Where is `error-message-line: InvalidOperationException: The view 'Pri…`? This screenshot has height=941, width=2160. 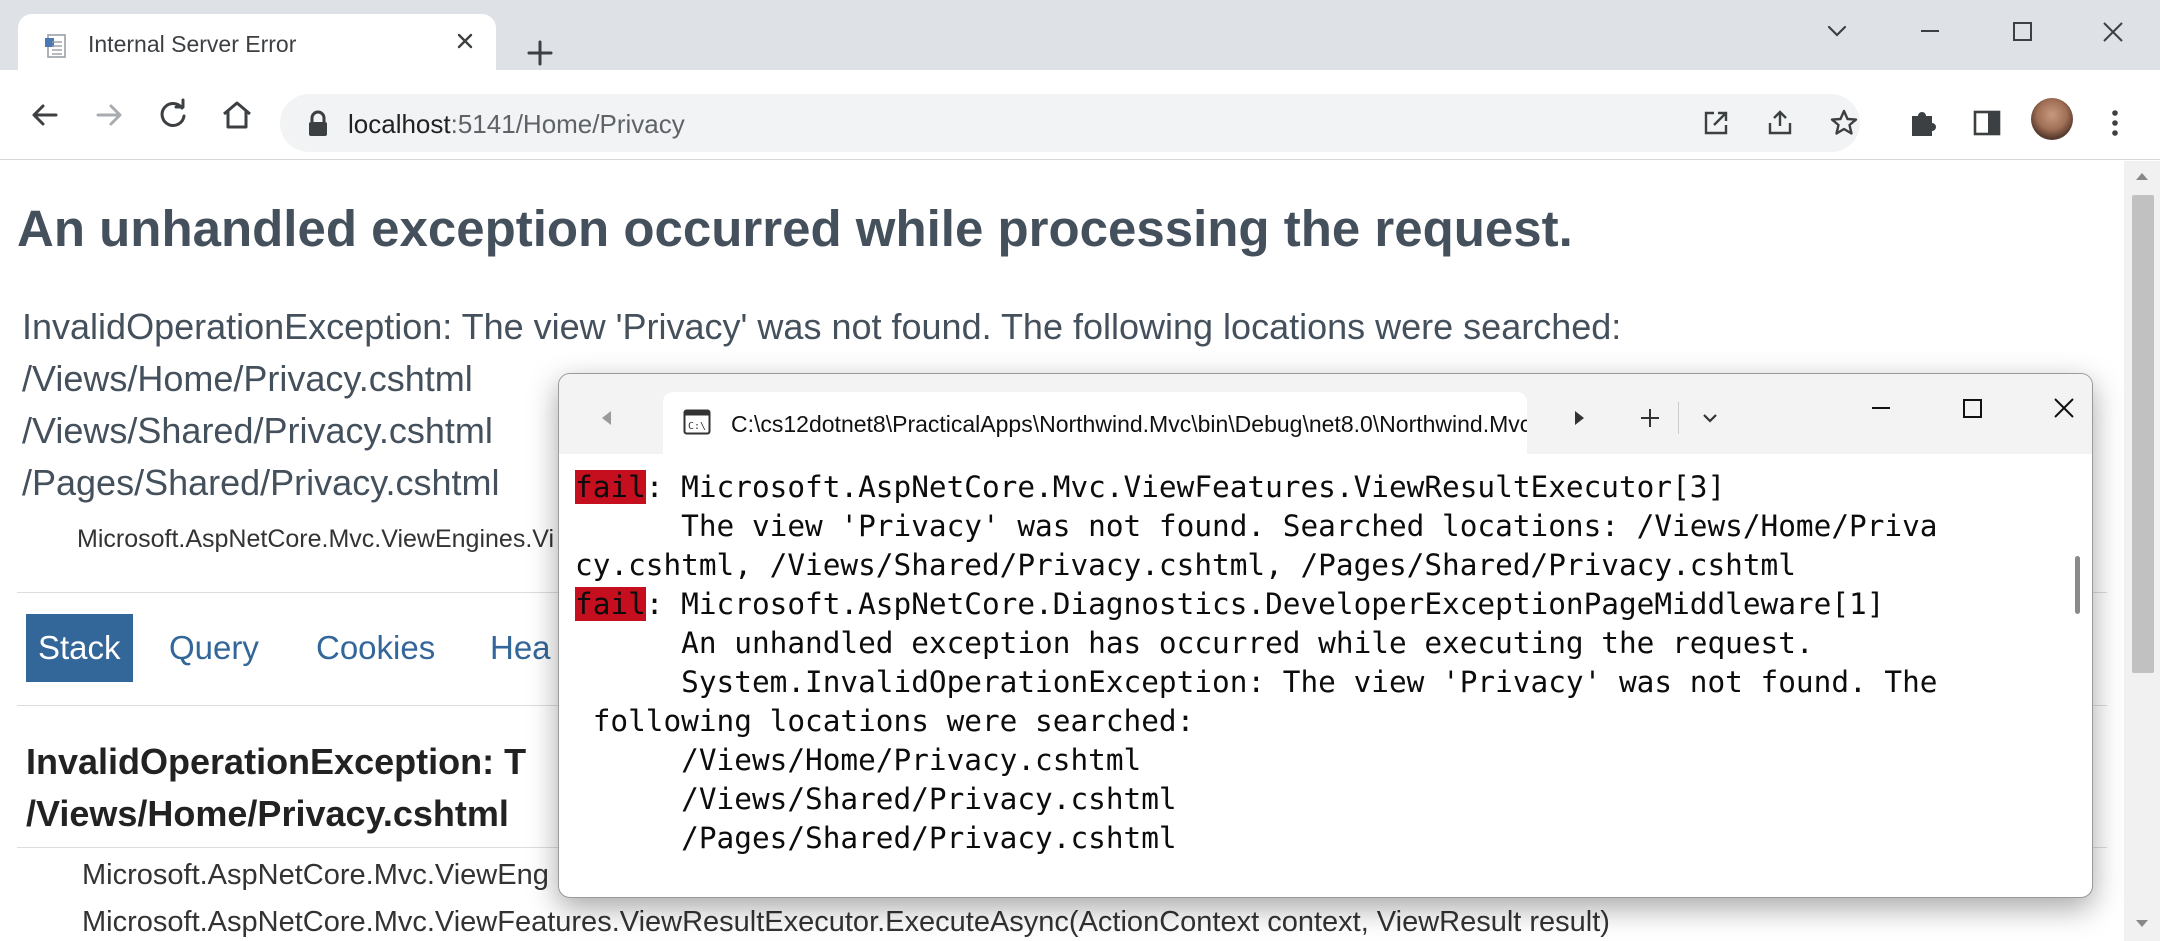
error-message-line: InvalidOperationException: The view 'Pri… is located at coordinates (822, 326).